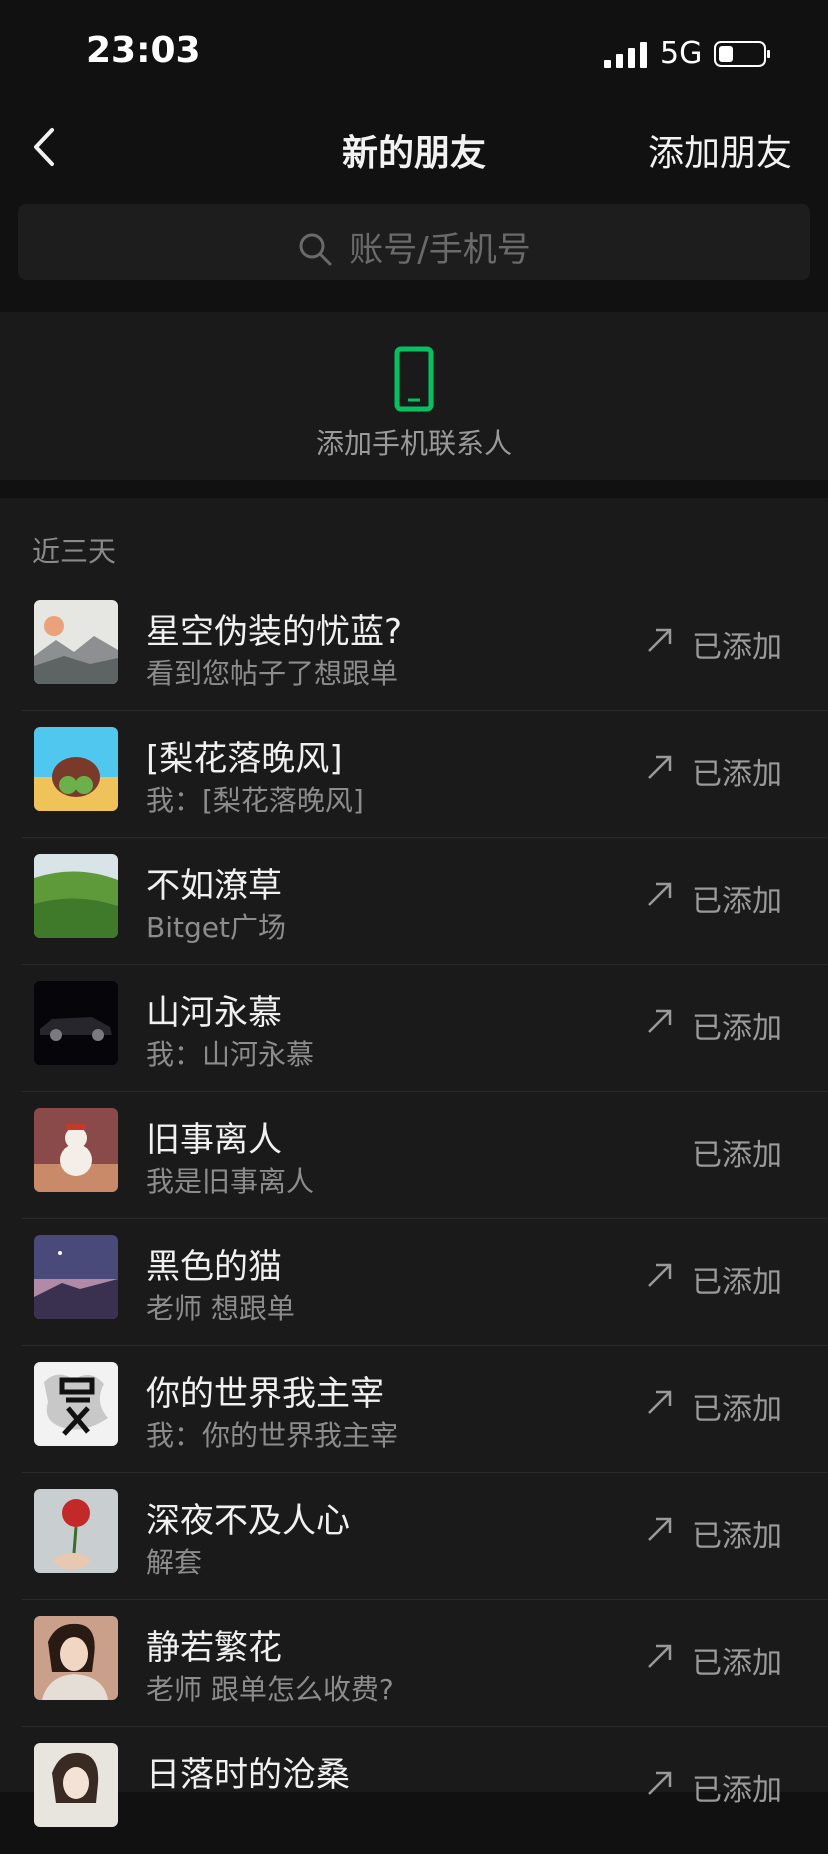 The width and height of the screenshot is (828, 1854). I want to click on add-phone-contacts-button: 添加手机联系人, so click(414, 396).